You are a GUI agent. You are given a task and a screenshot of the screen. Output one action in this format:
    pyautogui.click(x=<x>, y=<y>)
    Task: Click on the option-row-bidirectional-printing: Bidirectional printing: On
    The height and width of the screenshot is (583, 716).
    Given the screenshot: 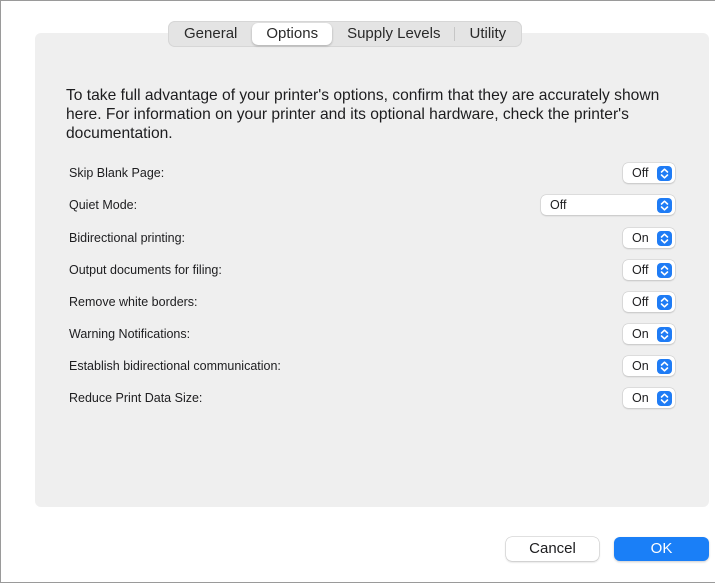 What is the action you would take?
    pyautogui.click(x=372, y=239)
    